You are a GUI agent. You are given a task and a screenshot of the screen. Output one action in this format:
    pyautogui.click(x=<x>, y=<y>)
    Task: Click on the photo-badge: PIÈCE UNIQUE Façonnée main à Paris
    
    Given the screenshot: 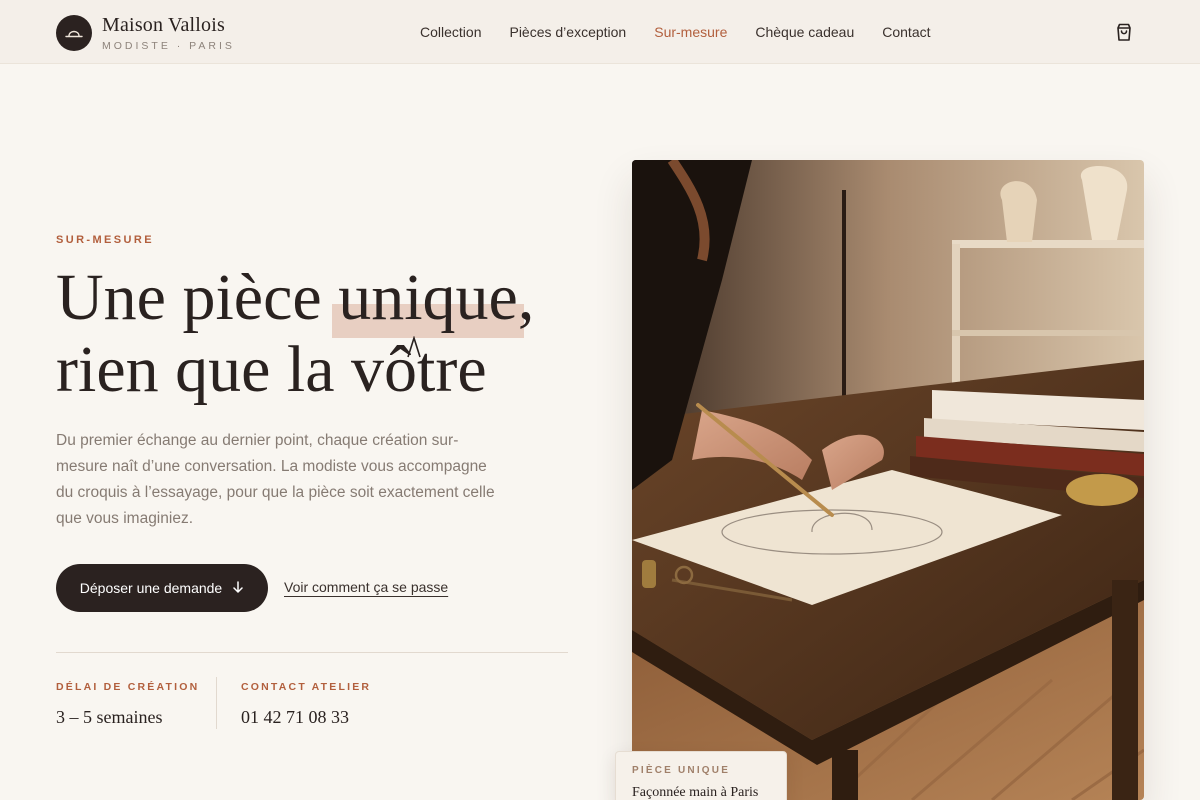 What is the action you would take?
    pyautogui.click(x=701, y=775)
    